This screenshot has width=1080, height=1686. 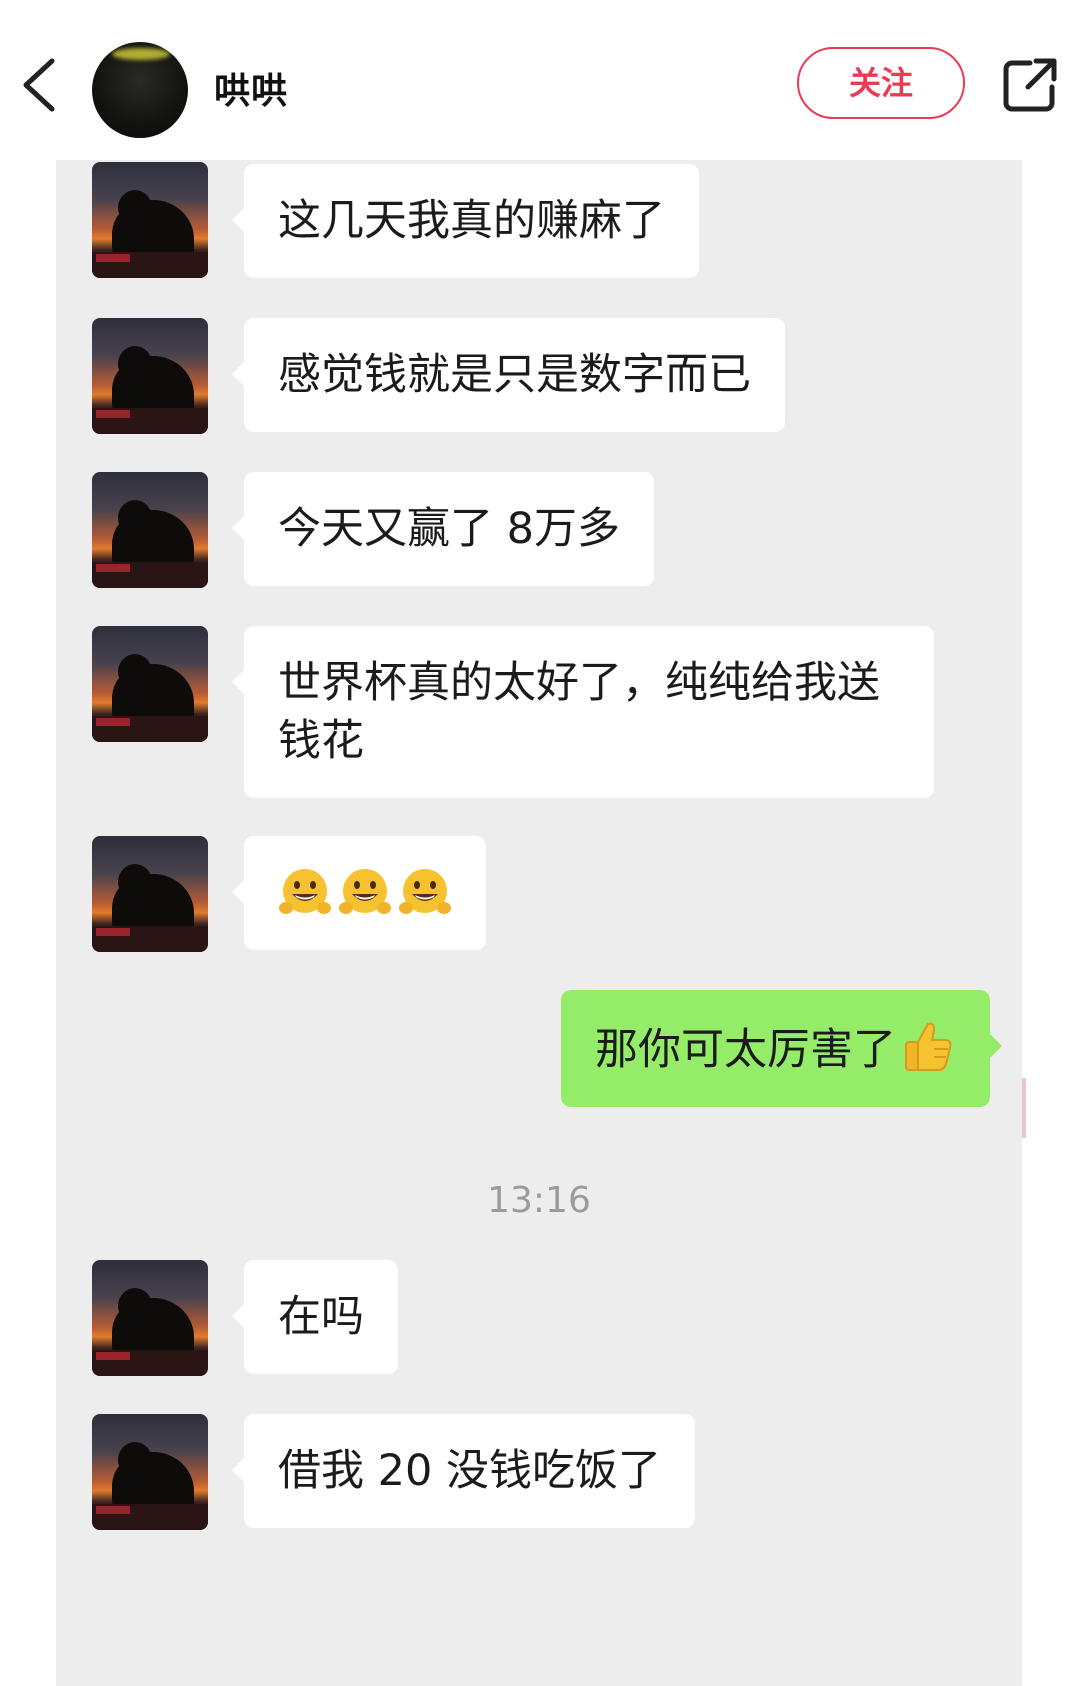 I want to click on message-bubble: 感觉钱就是只是数字而已, so click(x=508, y=375).